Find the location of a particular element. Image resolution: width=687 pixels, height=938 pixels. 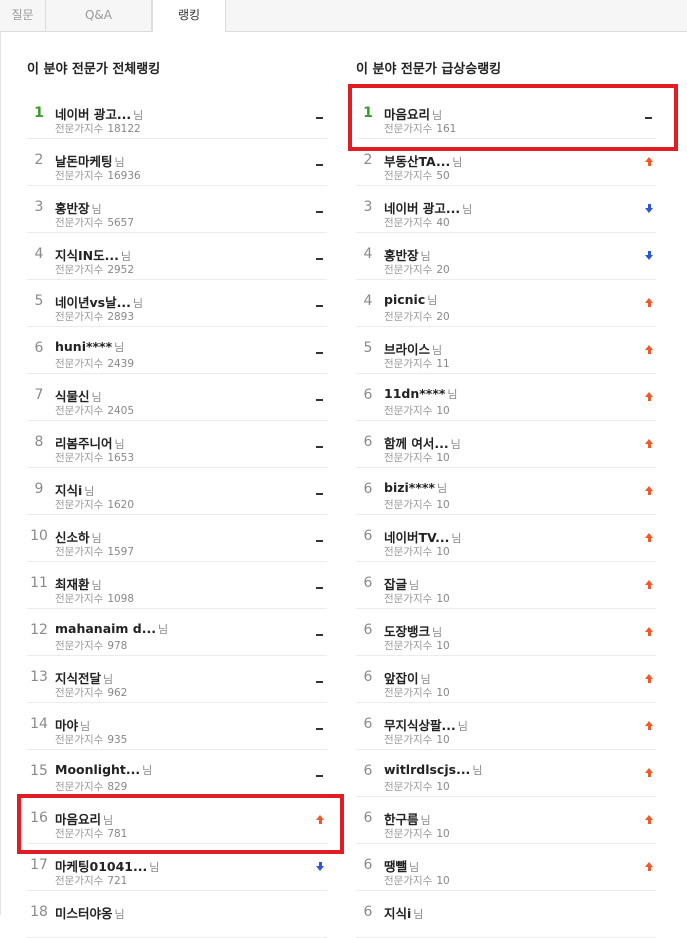

ranking-row: 7 식물신 님 전문가지수 2405 is located at coordinates (177, 397).